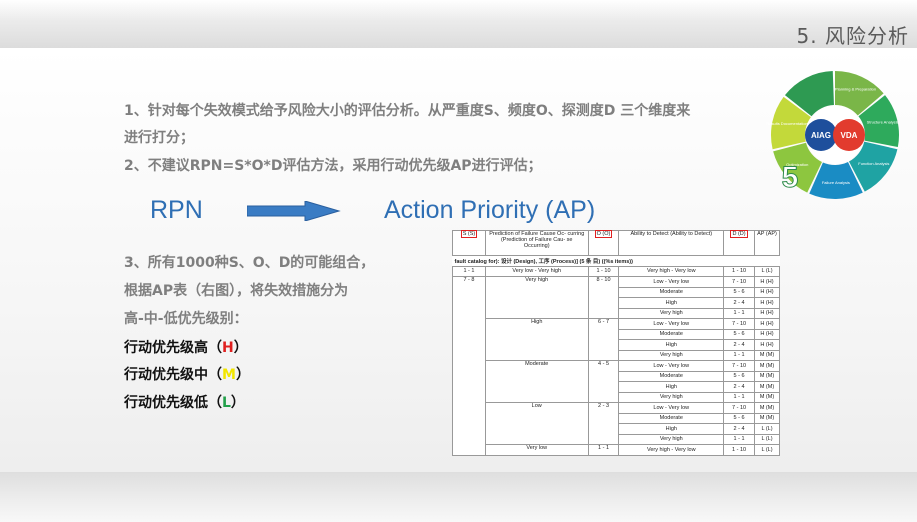 The width and height of the screenshot is (917, 522). What do you see at coordinates (249, 263) in the screenshot?
I see `combo-line-1: 3、所有1000种S、O、D的可能组合，` at bounding box center [249, 263].